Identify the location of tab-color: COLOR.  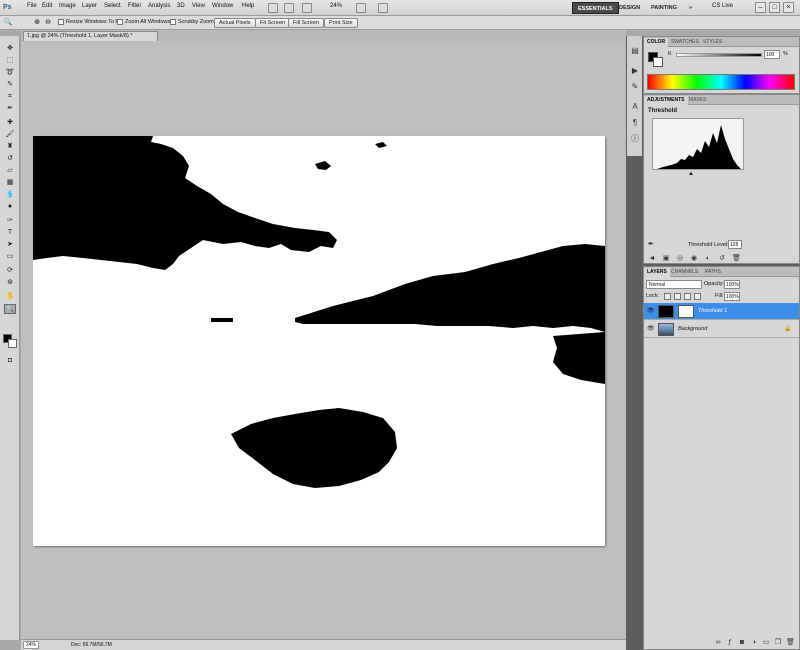
(656, 42).